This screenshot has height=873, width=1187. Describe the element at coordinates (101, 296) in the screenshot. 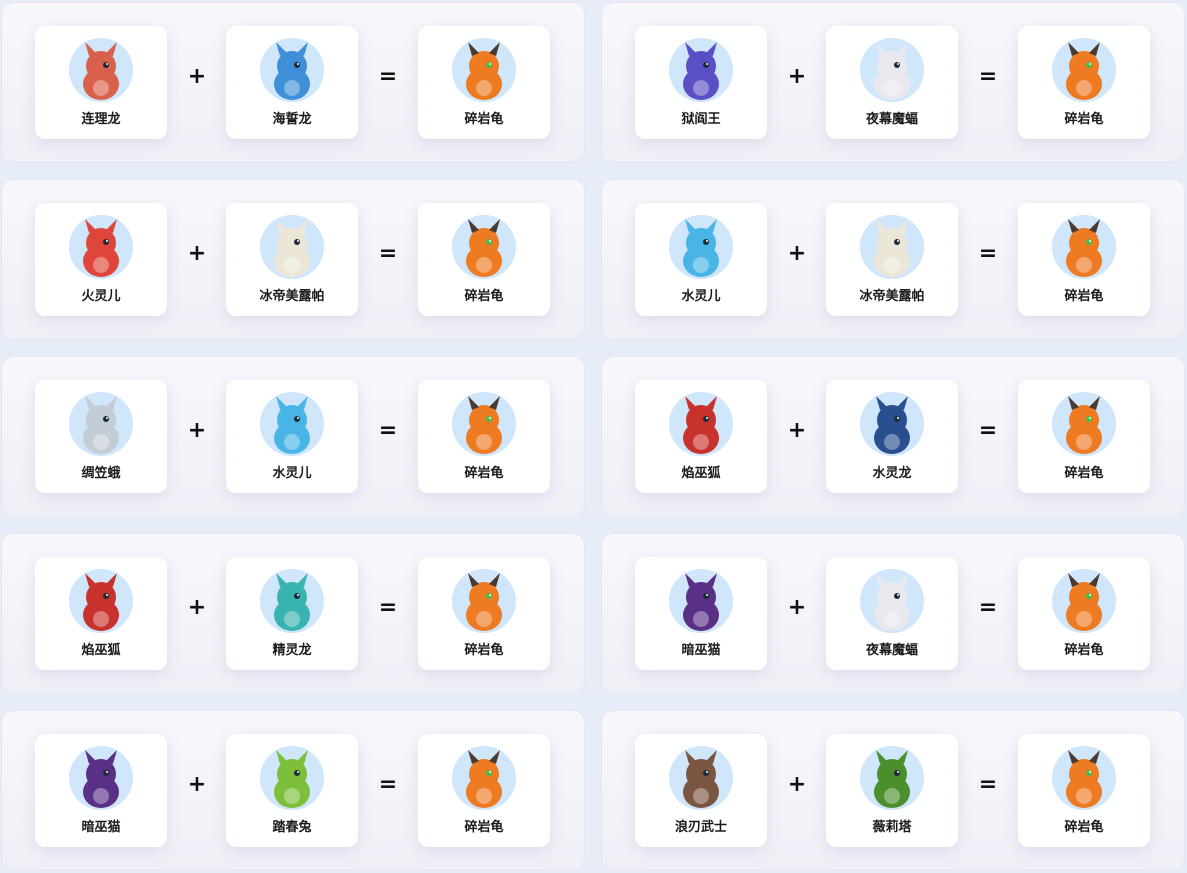

I see `pet-name: 火灵儿` at that location.